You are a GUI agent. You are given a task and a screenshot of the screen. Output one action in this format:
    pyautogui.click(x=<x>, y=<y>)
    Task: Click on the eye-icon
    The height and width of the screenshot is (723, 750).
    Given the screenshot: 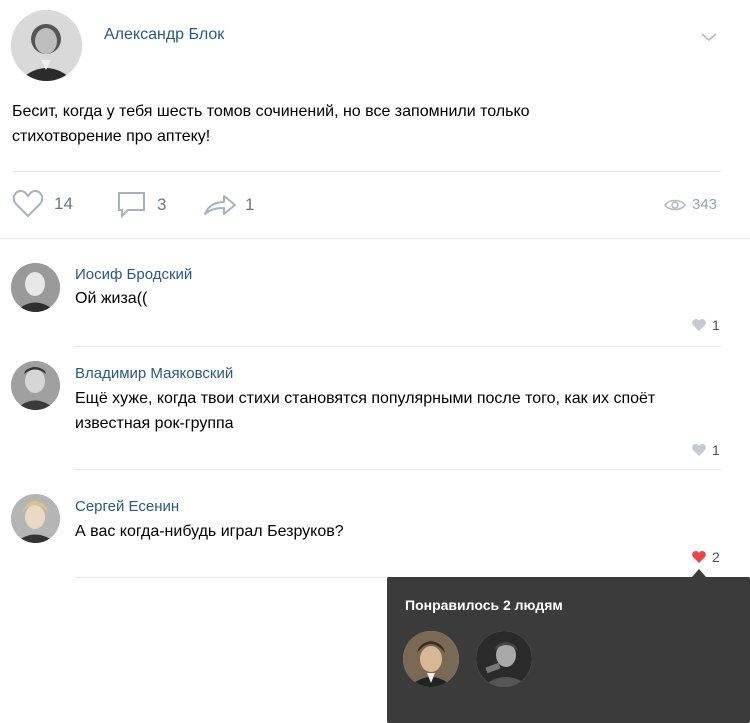 What is the action you would take?
    pyautogui.click(x=675, y=204)
    